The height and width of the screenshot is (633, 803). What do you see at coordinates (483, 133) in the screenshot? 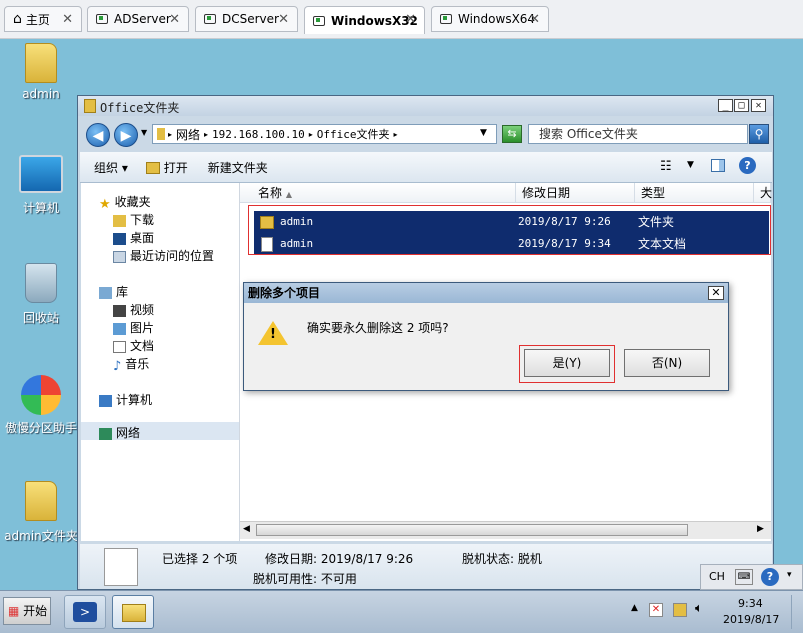
I see `address-dropdown-icon: ▼` at bounding box center [483, 133].